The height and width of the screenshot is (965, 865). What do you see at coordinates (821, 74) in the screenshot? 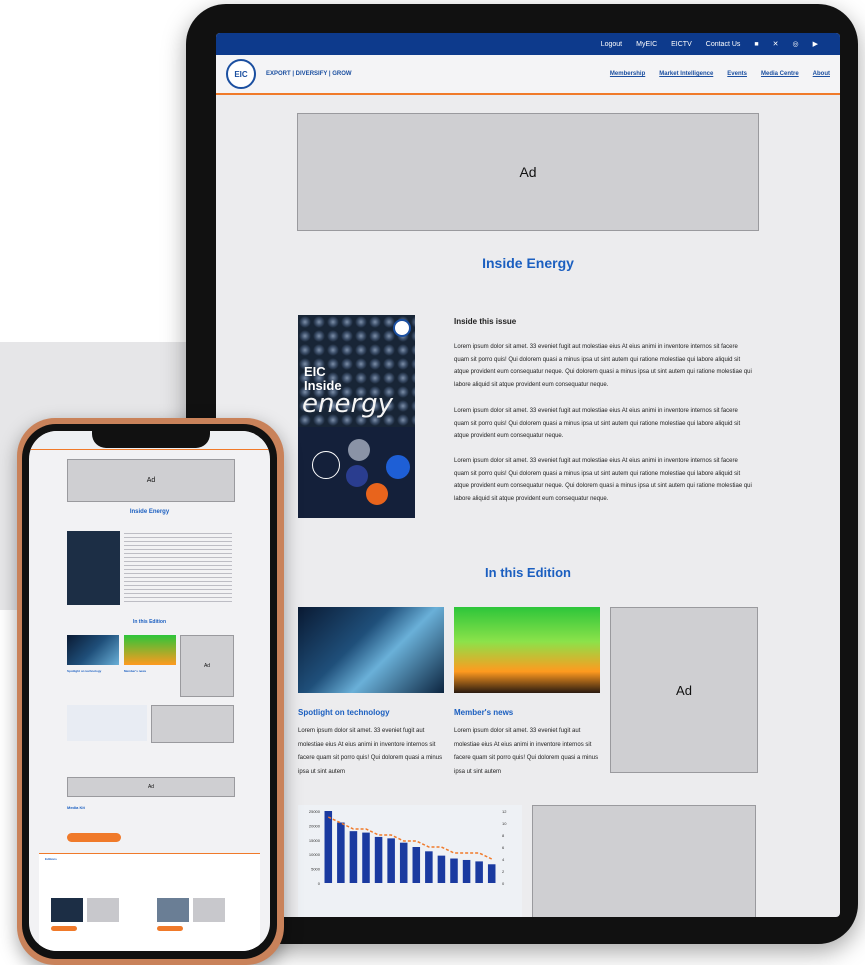
I see `nav-about: About` at bounding box center [821, 74].